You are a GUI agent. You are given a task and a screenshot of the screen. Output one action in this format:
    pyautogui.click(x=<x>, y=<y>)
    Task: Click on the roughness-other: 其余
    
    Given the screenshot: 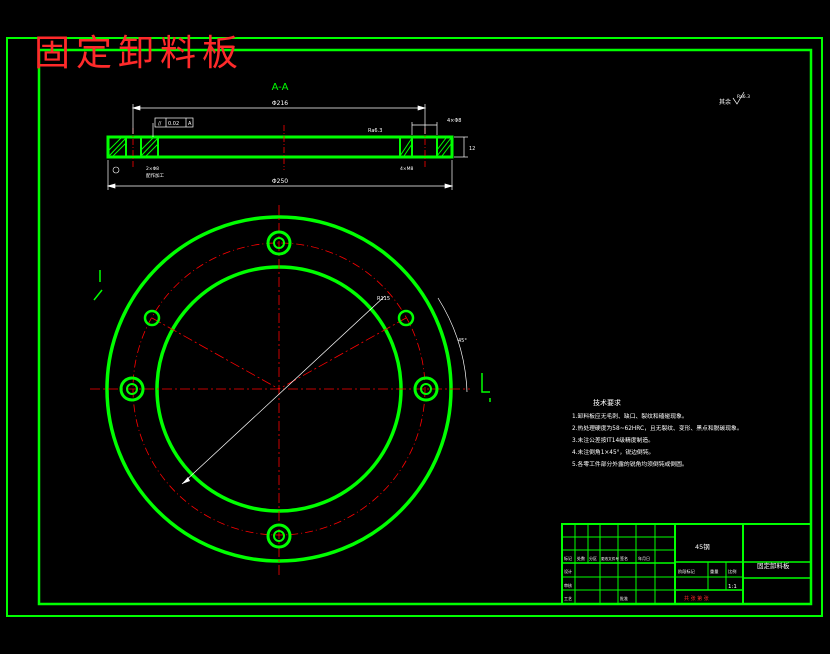 What is the action you would take?
    pyautogui.click(x=725, y=102)
    